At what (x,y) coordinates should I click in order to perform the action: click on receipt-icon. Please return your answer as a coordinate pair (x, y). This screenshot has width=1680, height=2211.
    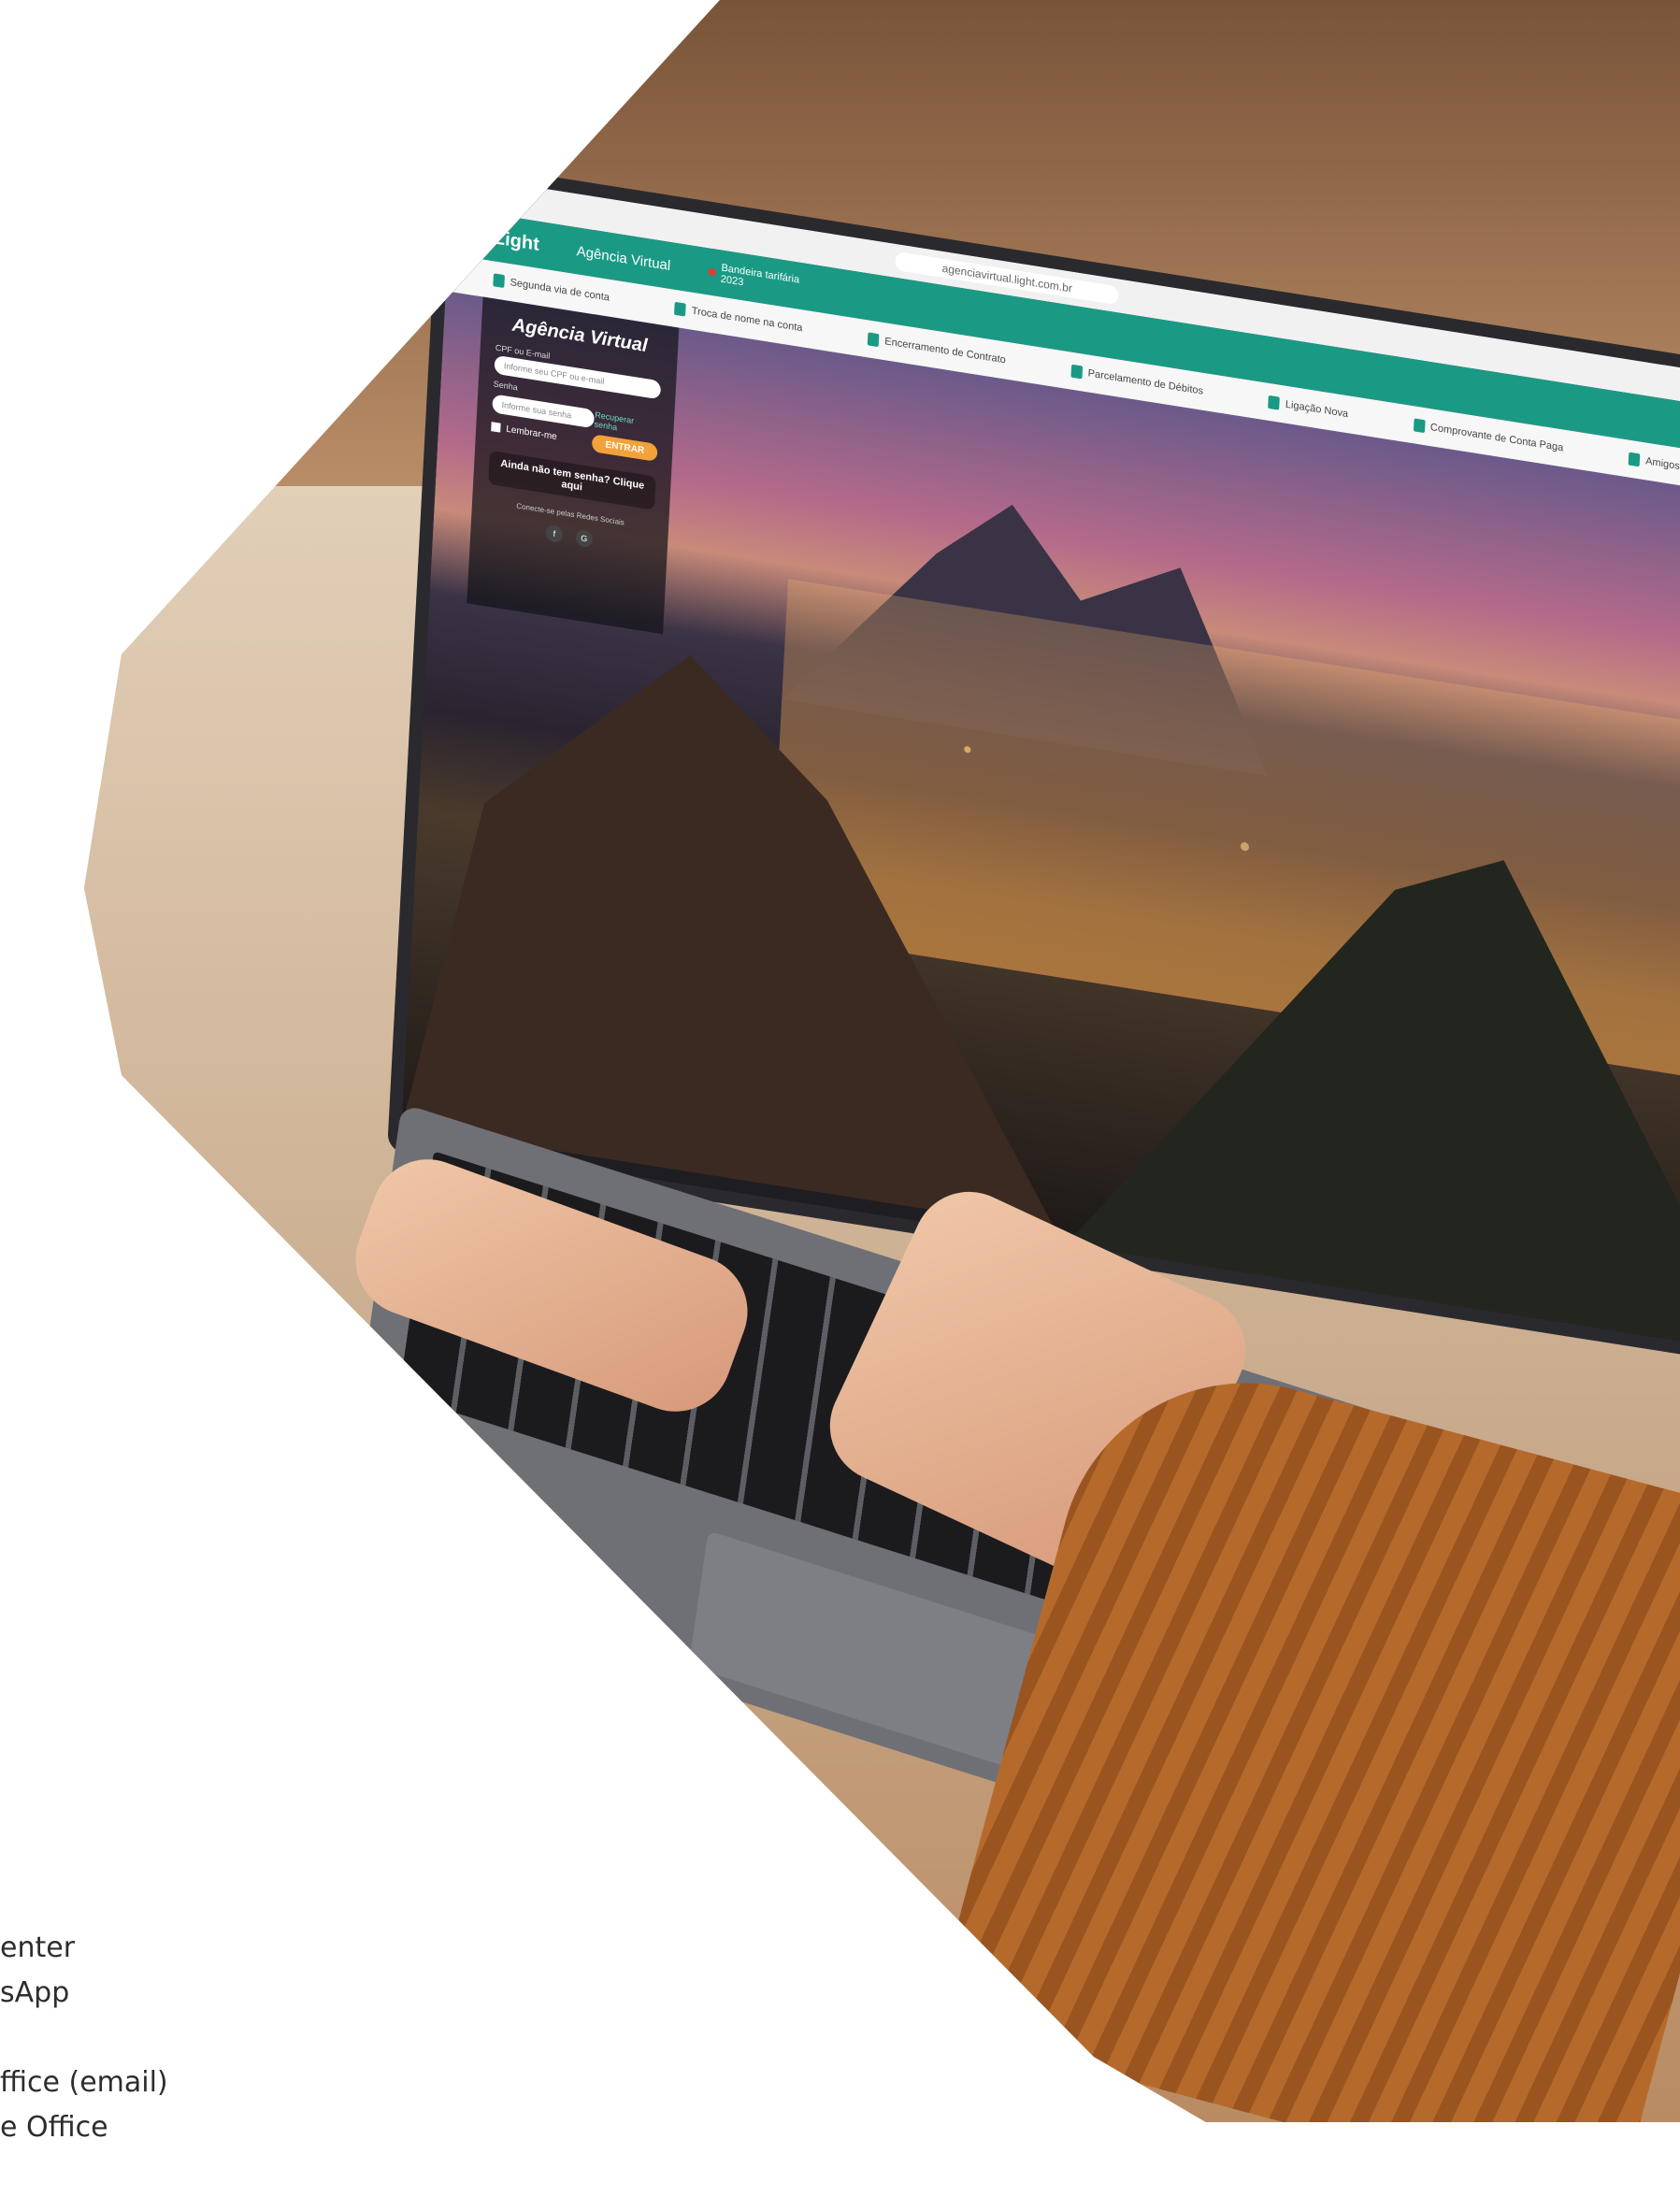
    Looking at the image, I should click on (1419, 426).